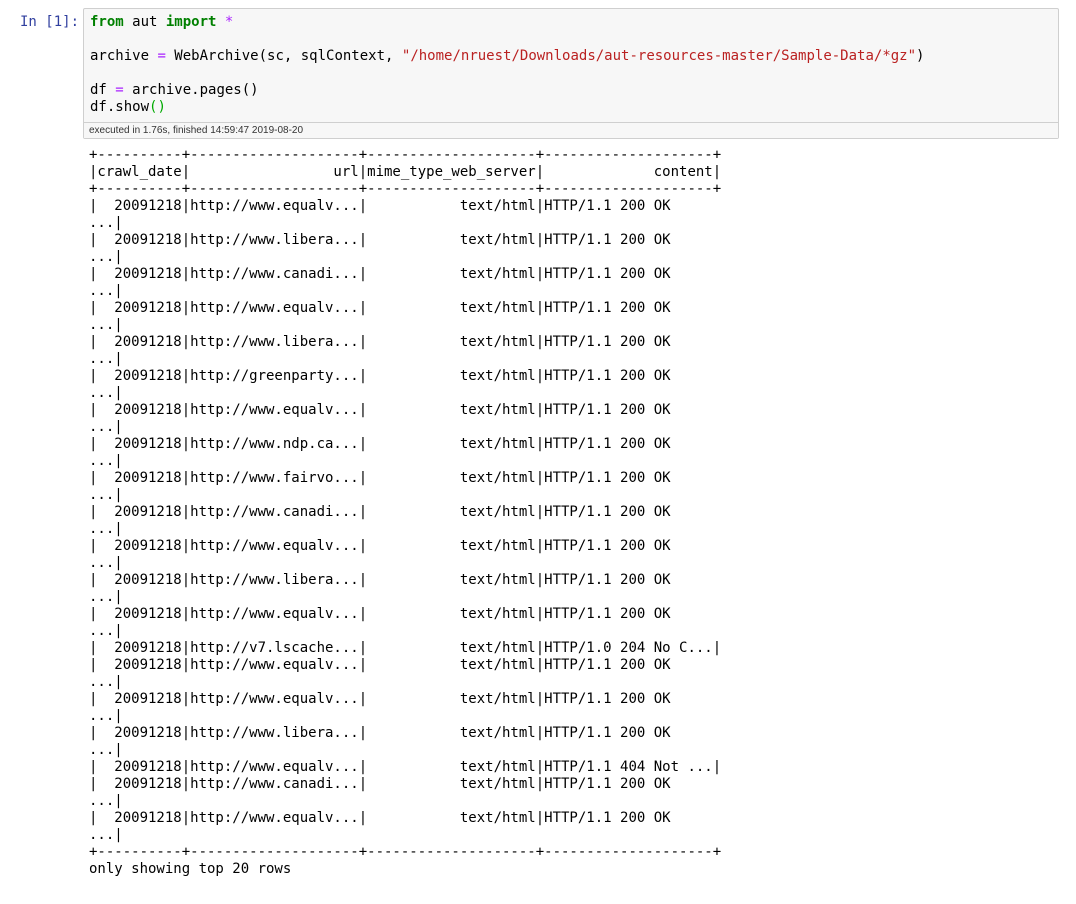 This screenshot has width=1076, height=904. What do you see at coordinates (144, 22) in the screenshot?
I see `module-name: aut` at bounding box center [144, 22].